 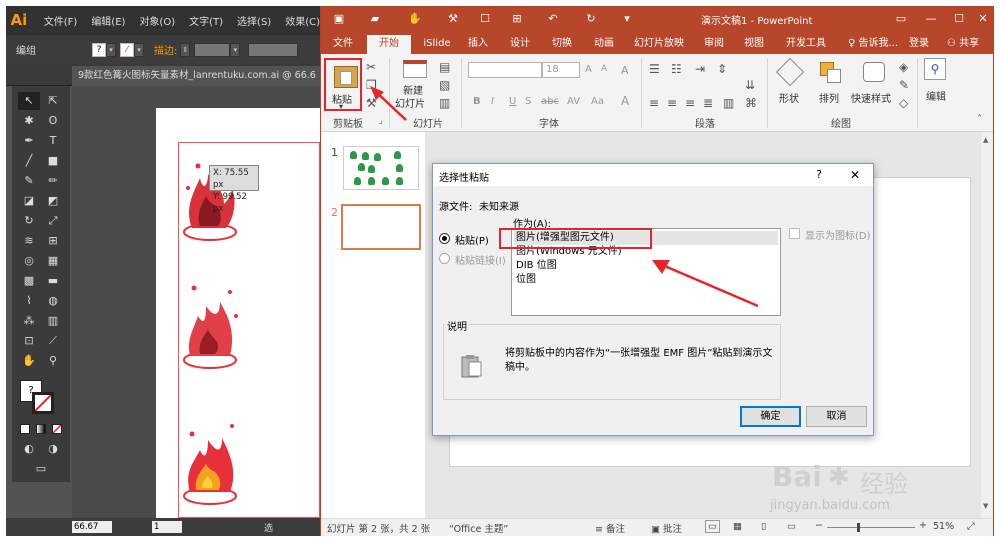 I want to click on font-color-icon: A, so click(x=625, y=101).